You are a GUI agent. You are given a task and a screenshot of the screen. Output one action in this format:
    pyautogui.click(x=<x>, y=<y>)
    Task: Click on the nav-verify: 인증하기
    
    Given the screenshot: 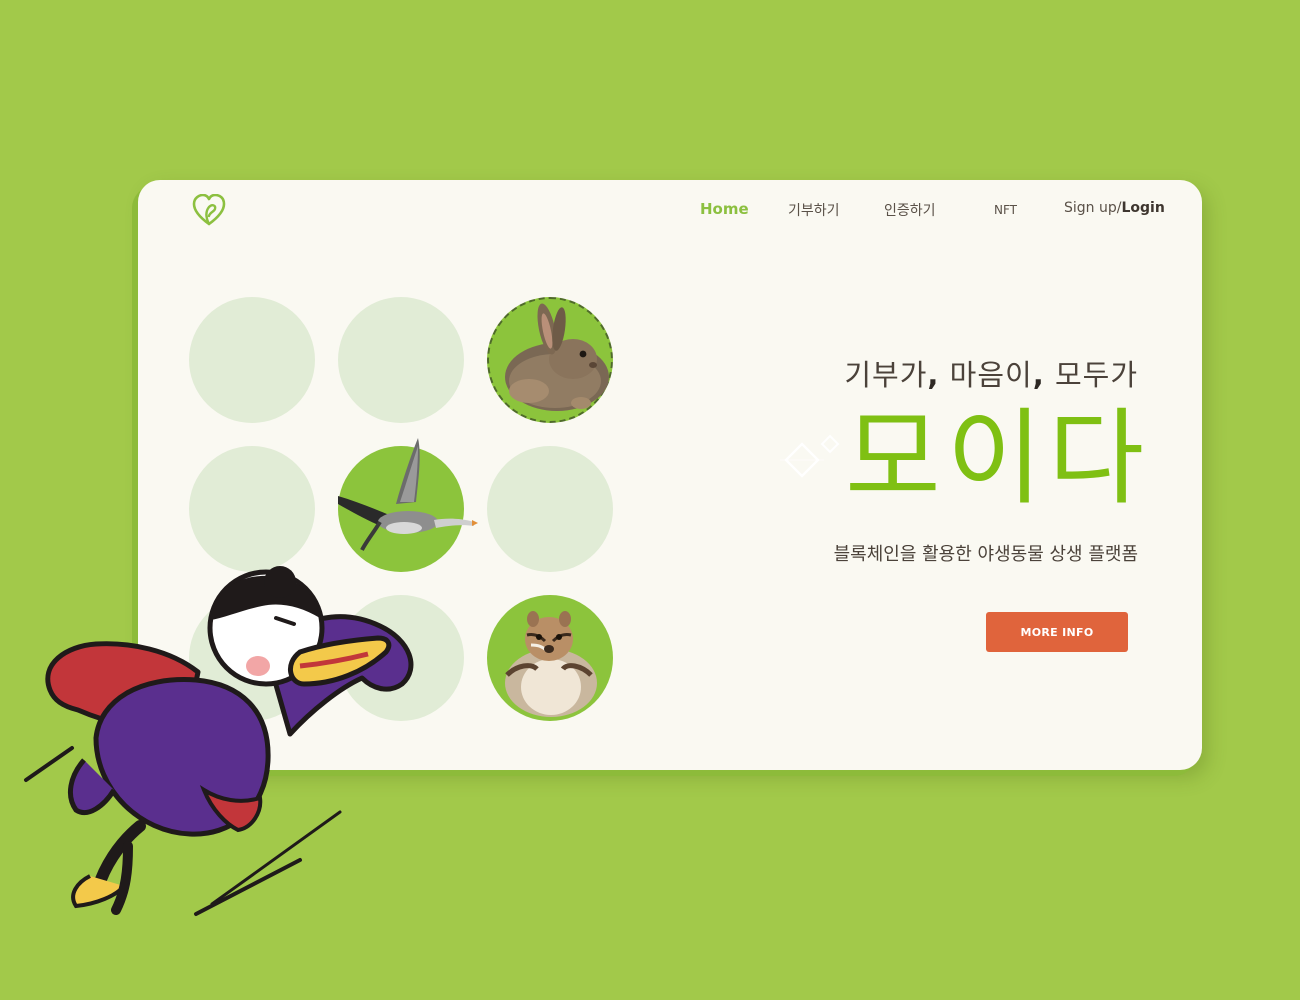 What is the action you would take?
    pyautogui.click(x=910, y=210)
    